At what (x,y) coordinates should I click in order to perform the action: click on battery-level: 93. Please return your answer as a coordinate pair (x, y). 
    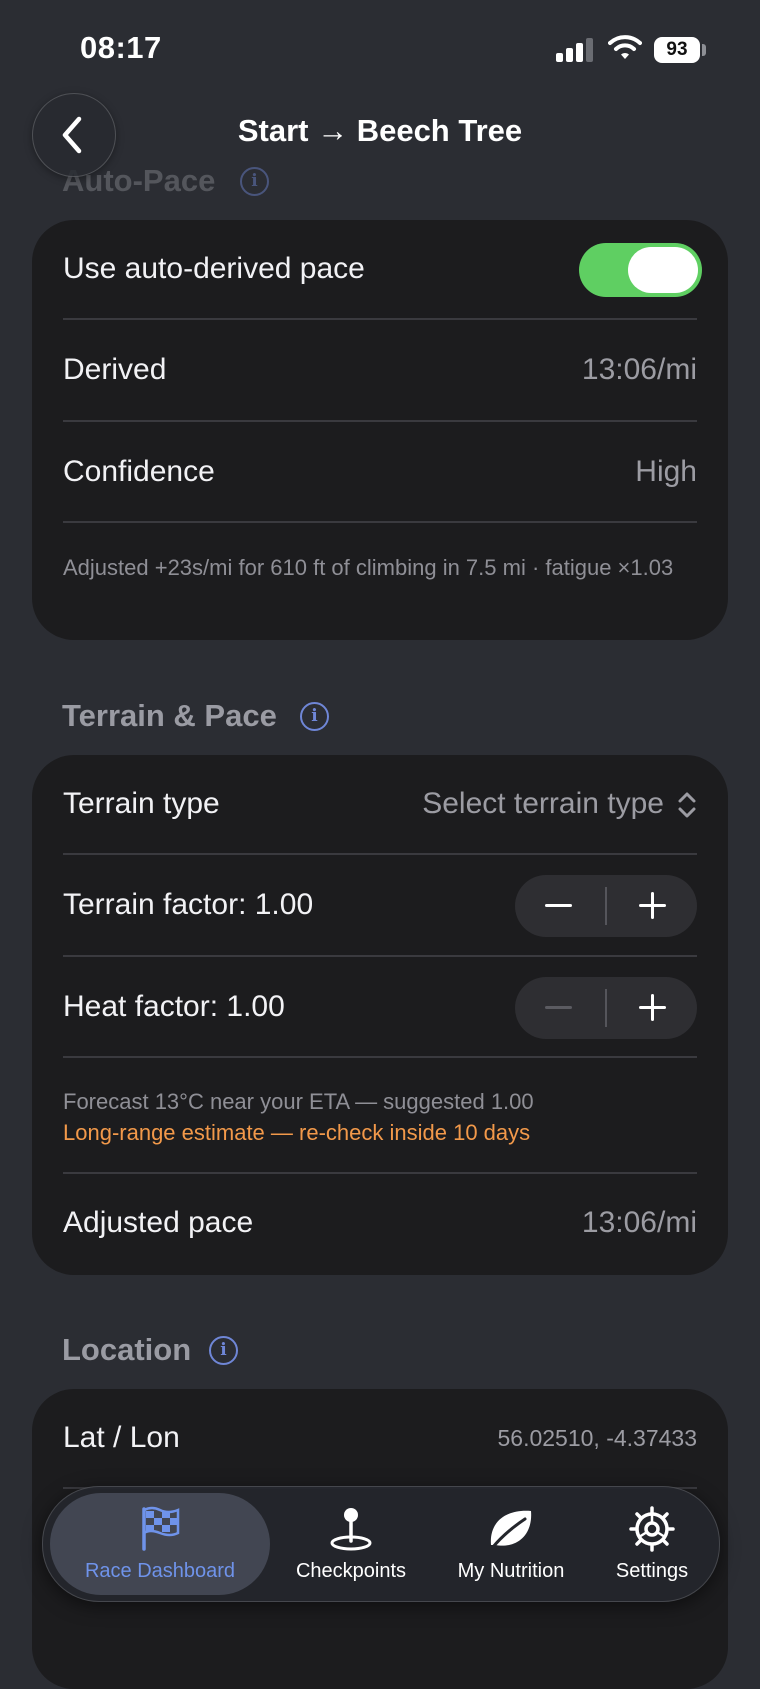
    Looking at the image, I should click on (677, 50).